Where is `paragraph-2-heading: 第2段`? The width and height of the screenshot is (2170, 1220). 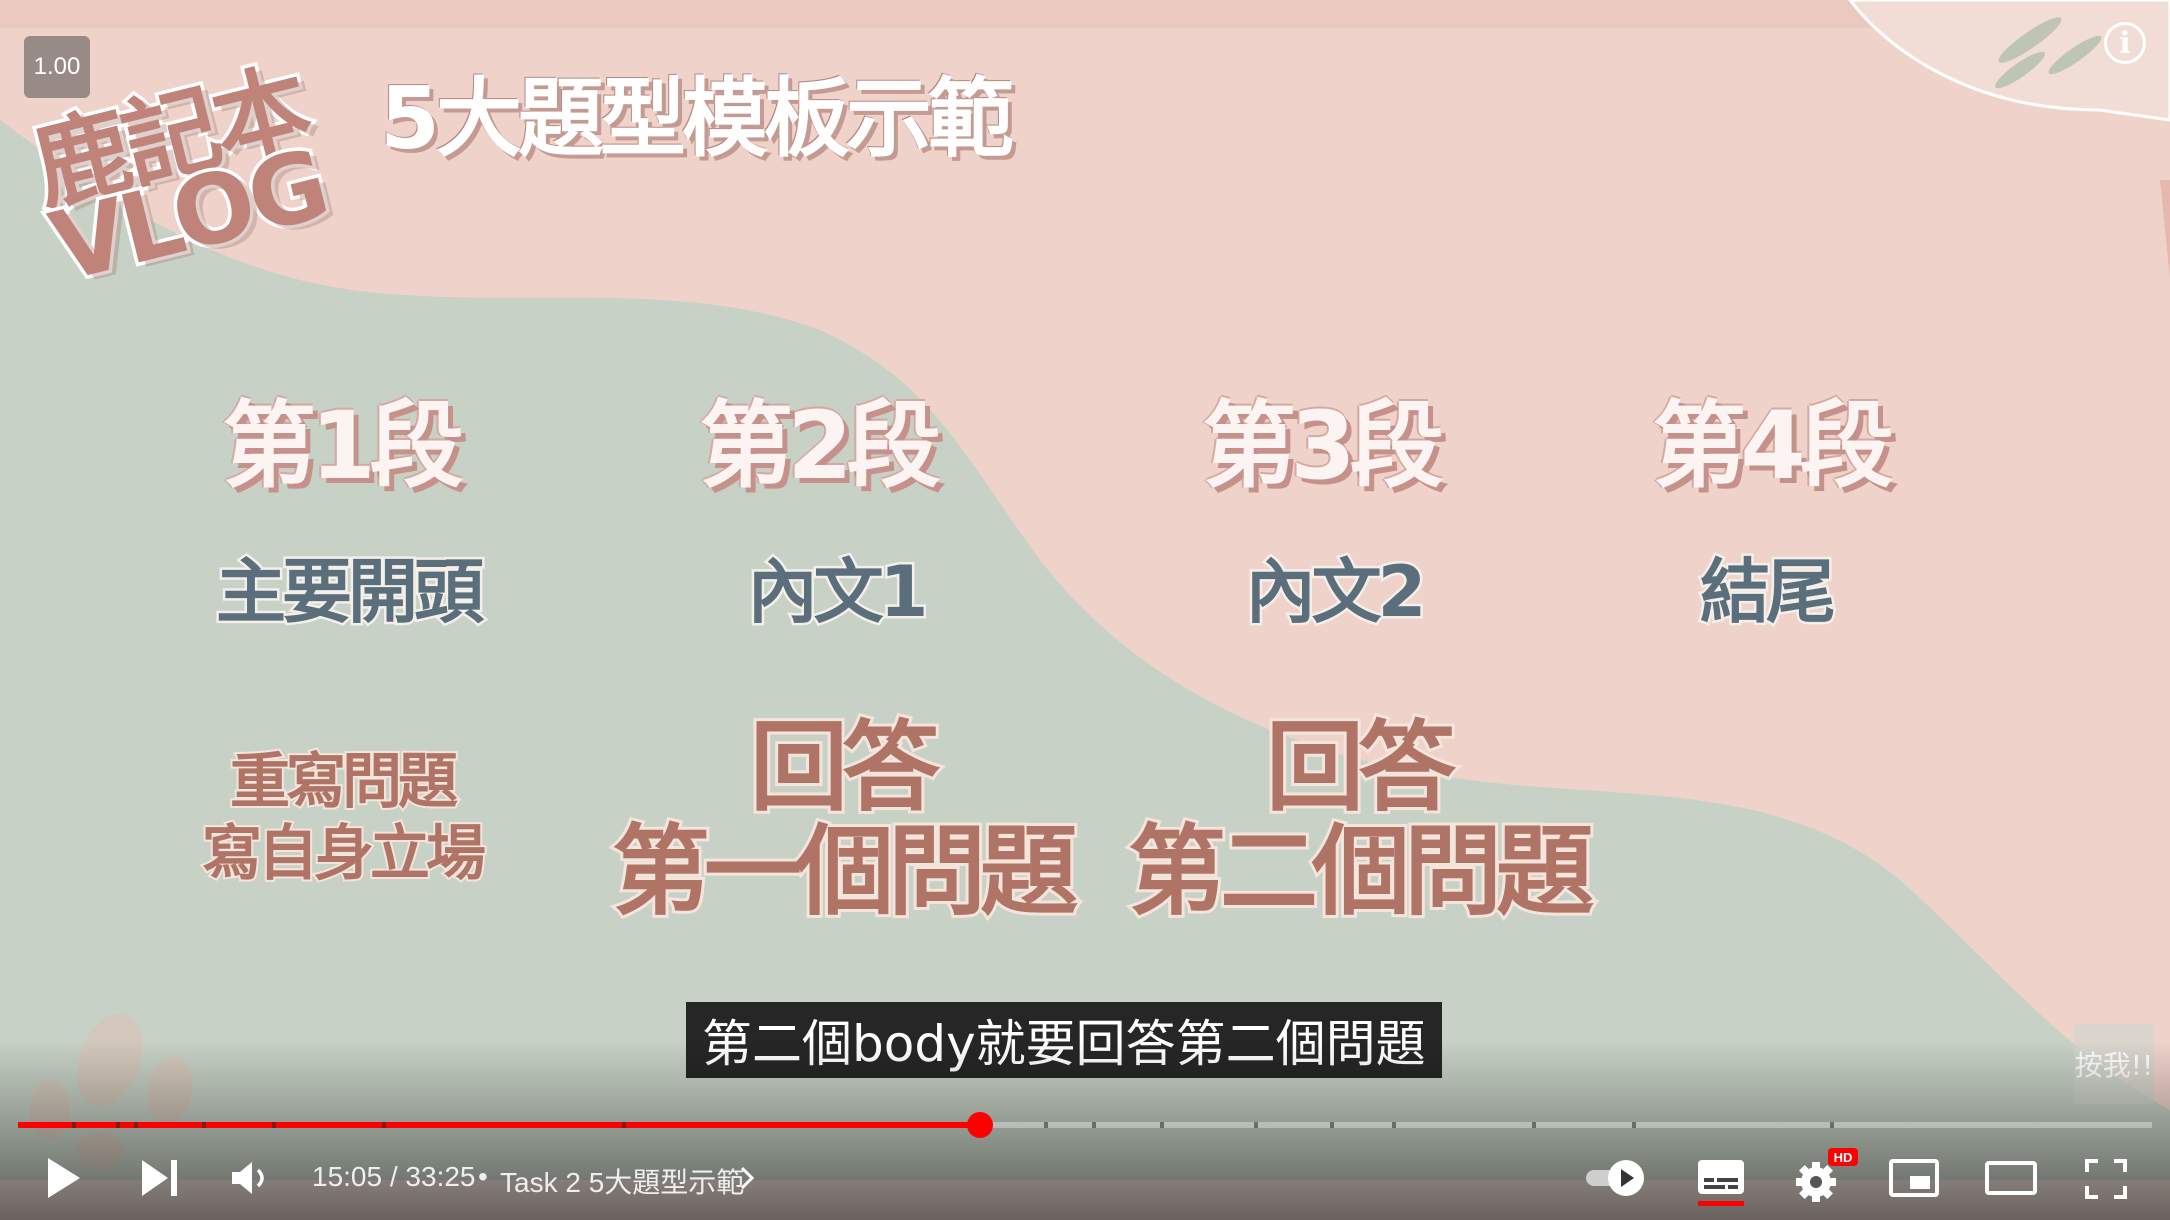 paragraph-2-heading: 第2段 is located at coordinates (819, 446).